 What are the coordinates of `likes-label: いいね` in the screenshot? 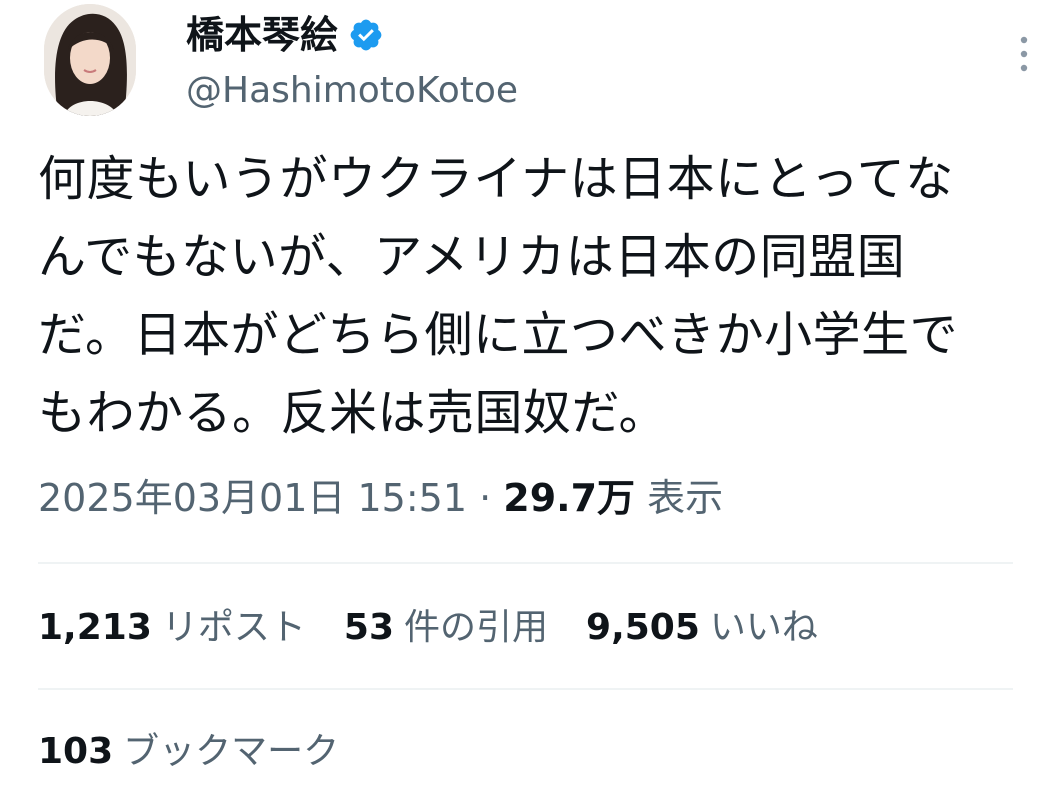 It's located at (763, 627).